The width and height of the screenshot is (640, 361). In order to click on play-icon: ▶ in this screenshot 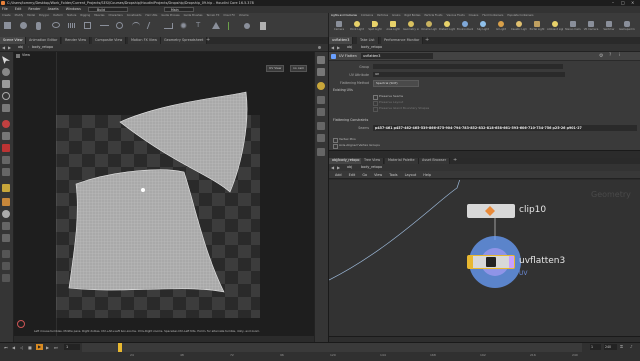, I will do `click(39, 347)`.